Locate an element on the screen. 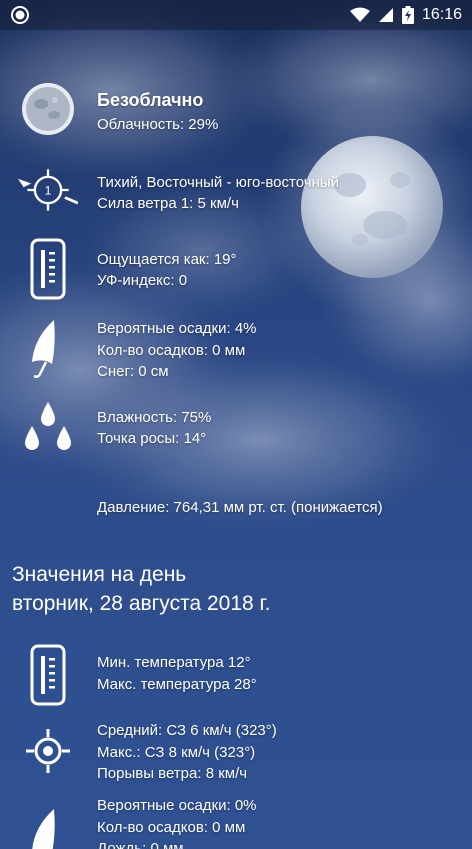 This screenshot has height=849, width=472. wind-beaufort-badge: 1 is located at coordinates (48, 191).